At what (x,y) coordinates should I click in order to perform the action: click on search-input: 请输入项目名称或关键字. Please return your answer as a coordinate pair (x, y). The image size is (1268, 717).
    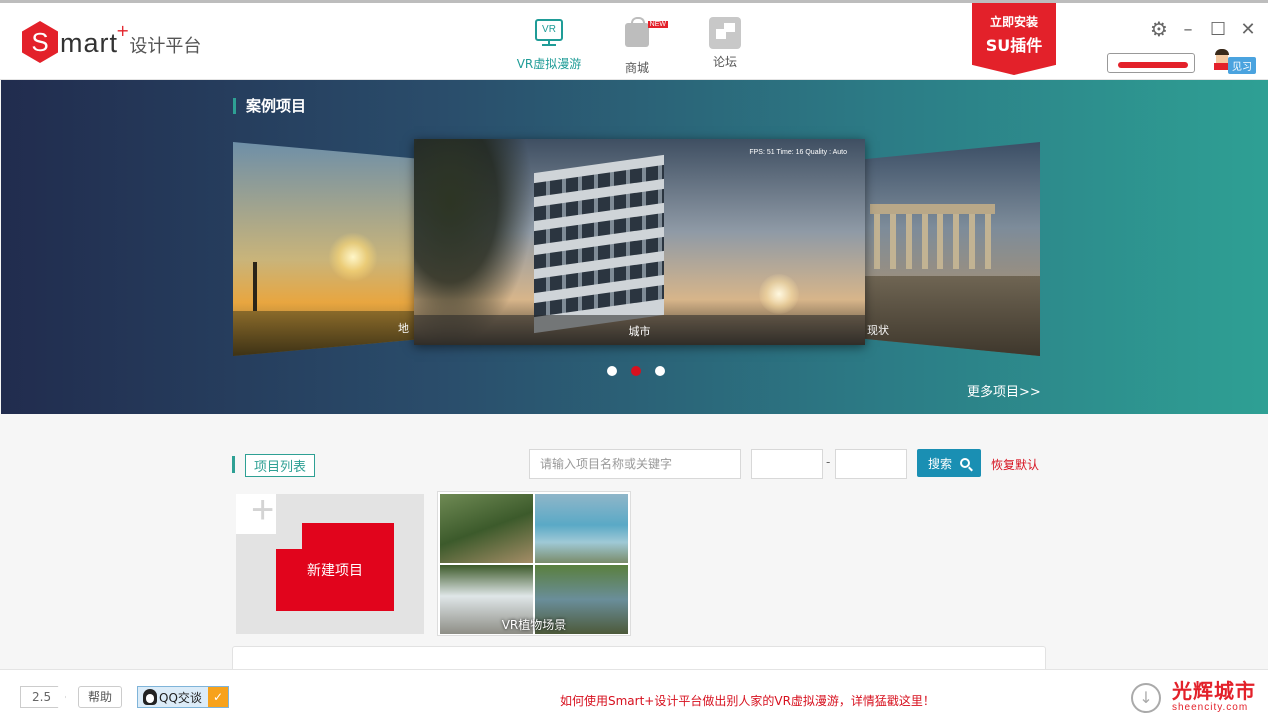
    Looking at the image, I should click on (635, 464).